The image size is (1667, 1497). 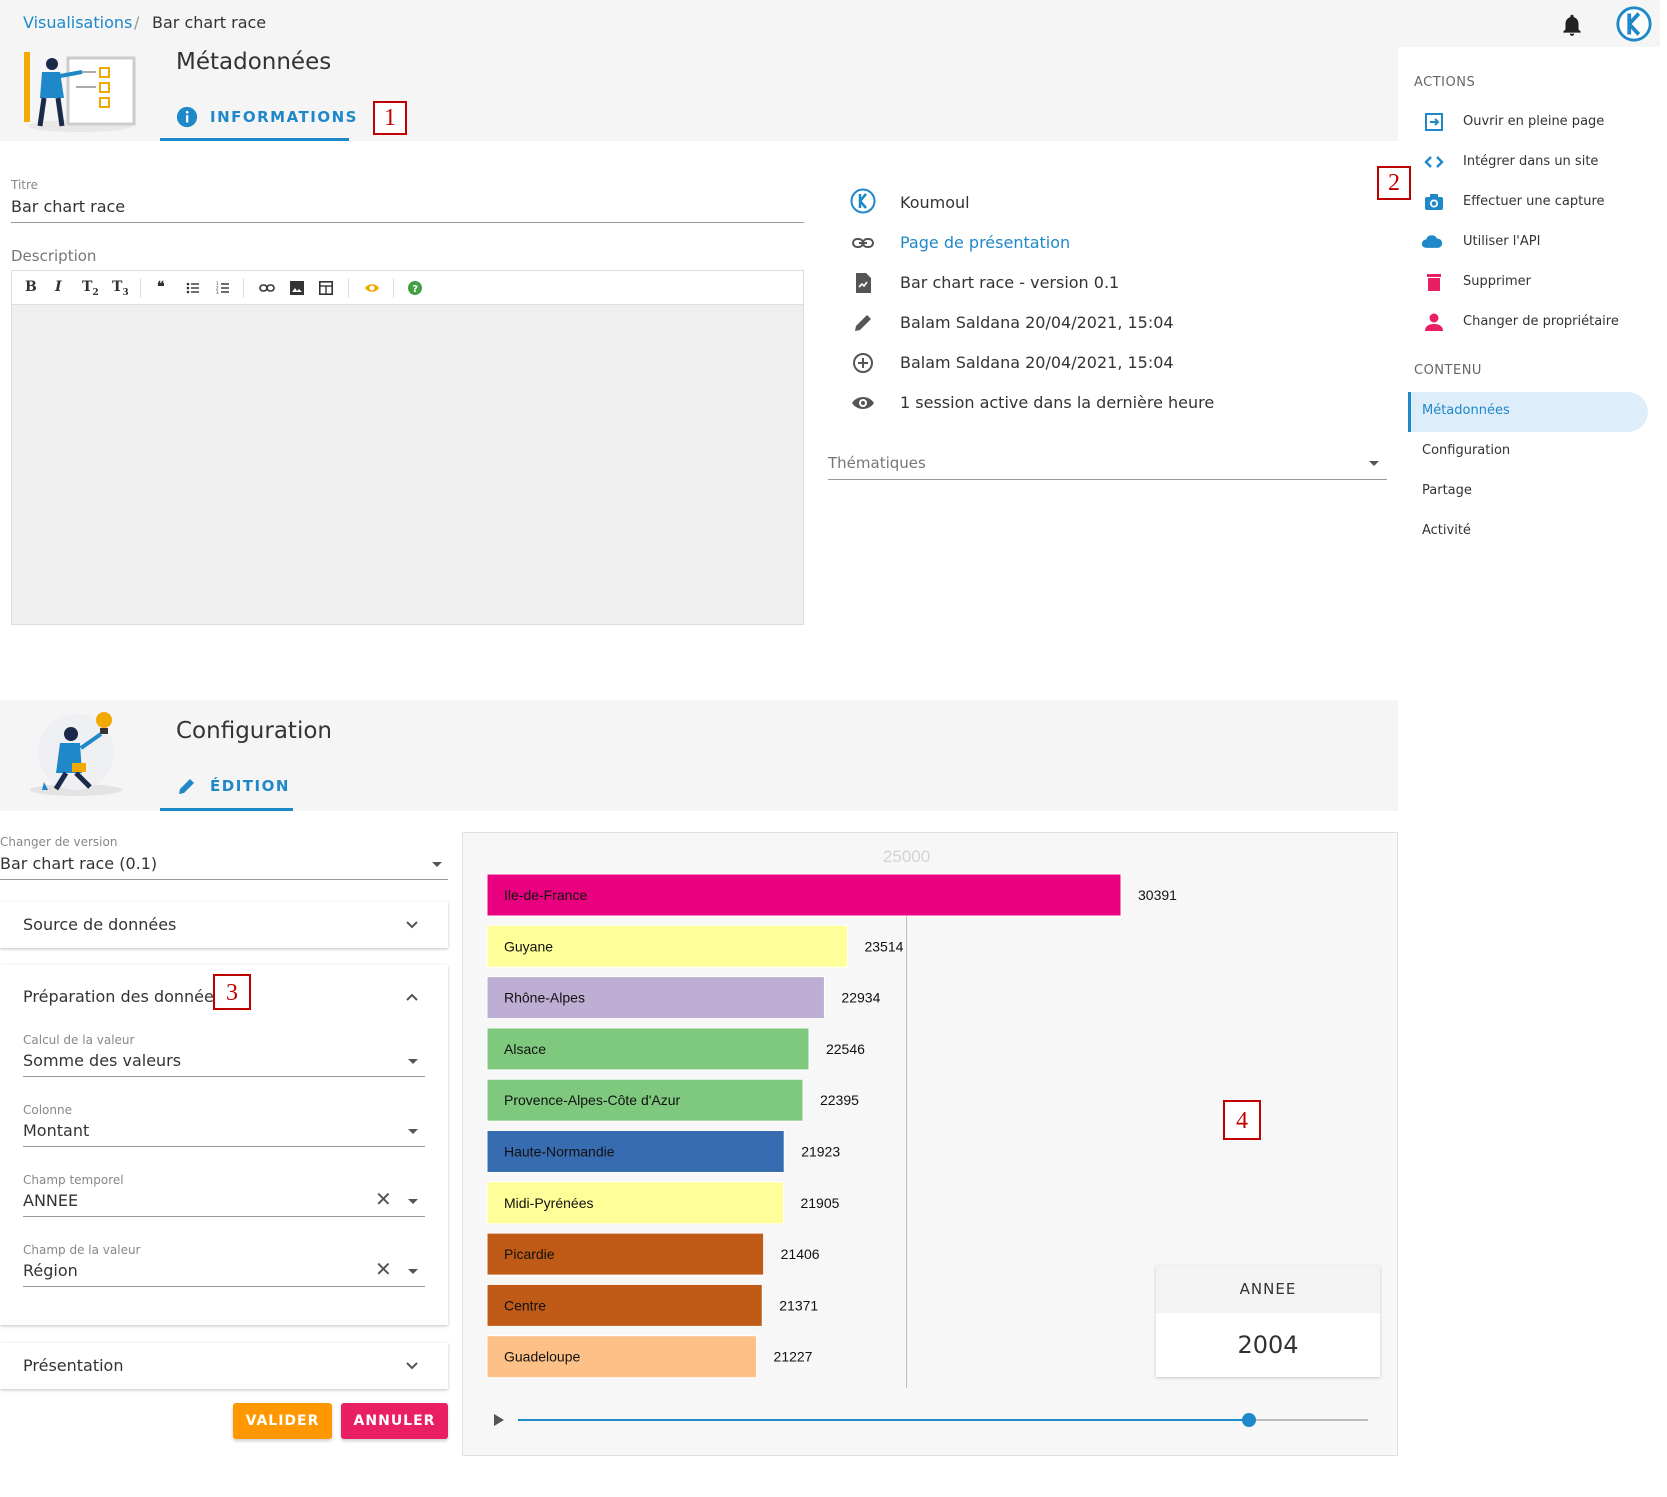 I want to click on titre-input: Bar chart race, so click(x=68, y=206).